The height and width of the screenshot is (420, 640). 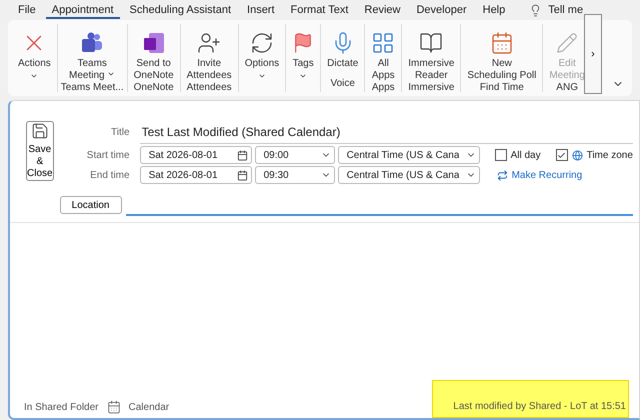 What do you see at coordinates (539, 175) in the screenshot?
I see `make-recurring-link: Make Recurring` at bounding box center [539, 175].